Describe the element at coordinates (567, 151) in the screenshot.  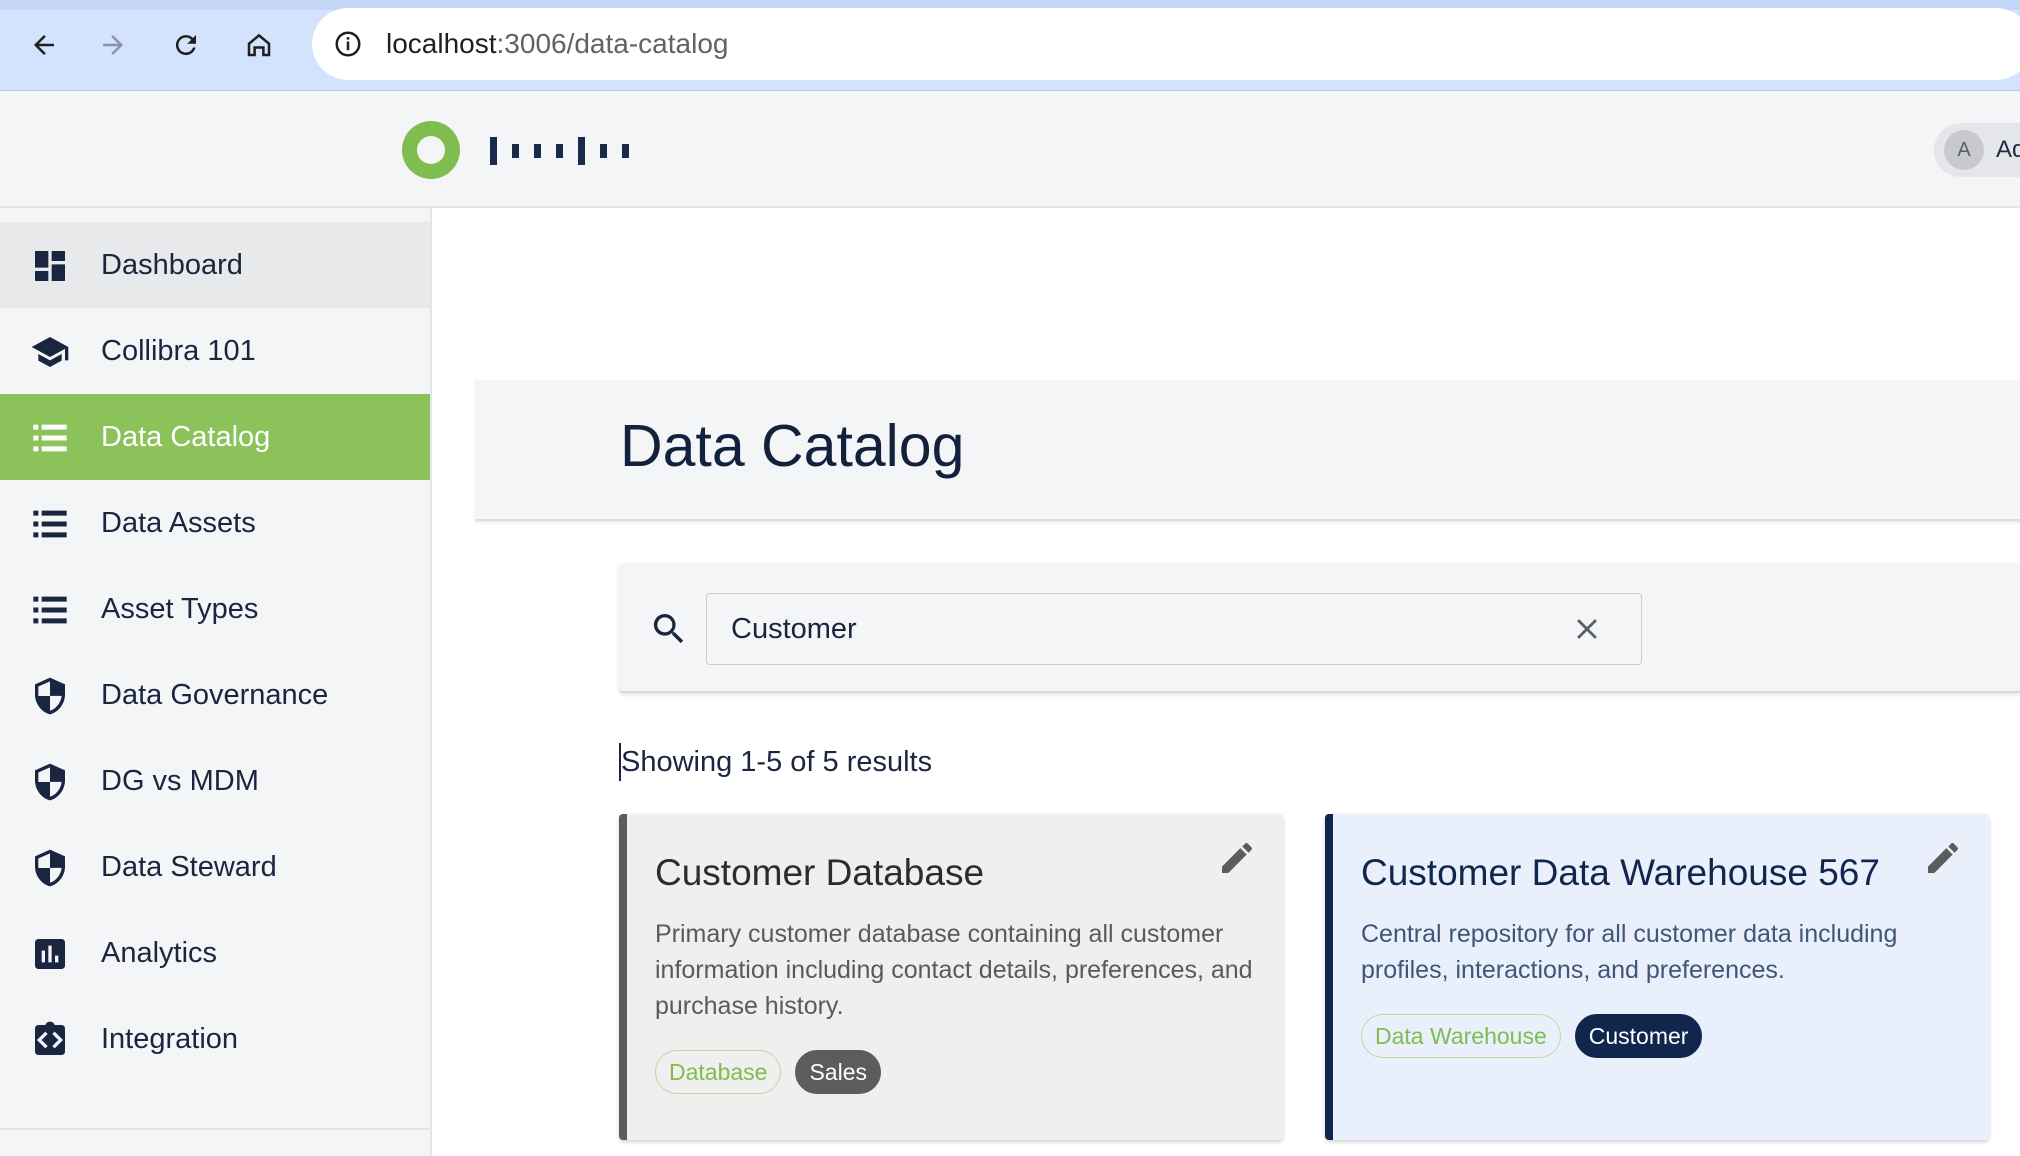
I see `logo-wordmark` at that location.